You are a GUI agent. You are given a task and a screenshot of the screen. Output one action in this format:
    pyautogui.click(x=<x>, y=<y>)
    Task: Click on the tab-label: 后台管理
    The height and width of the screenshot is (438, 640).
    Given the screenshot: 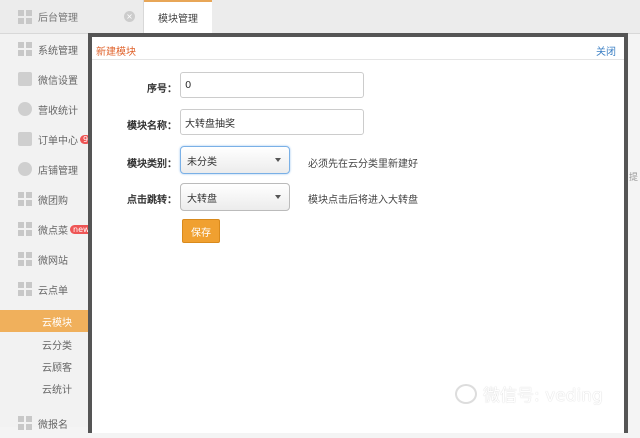 What is the action you would take?
    pyautogui.click(x=58, y=18)
    